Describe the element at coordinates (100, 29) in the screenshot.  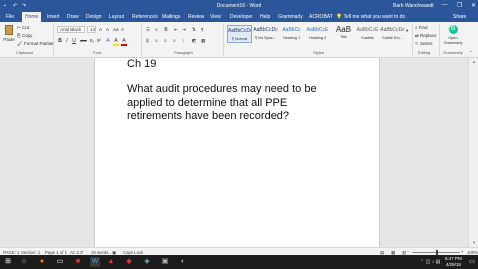
I see `grow-font-icon: A` at that location.